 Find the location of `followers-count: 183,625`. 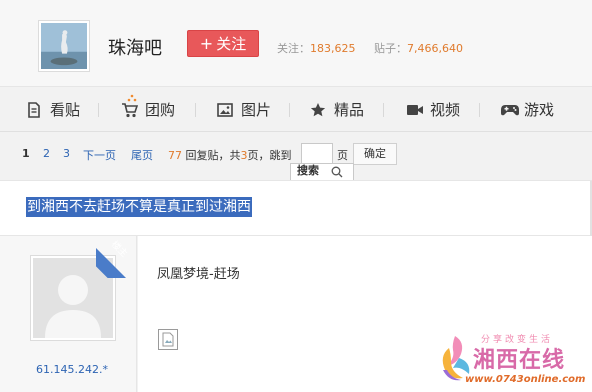

followers-count: 183,625 is located at coordinates (333, 48).